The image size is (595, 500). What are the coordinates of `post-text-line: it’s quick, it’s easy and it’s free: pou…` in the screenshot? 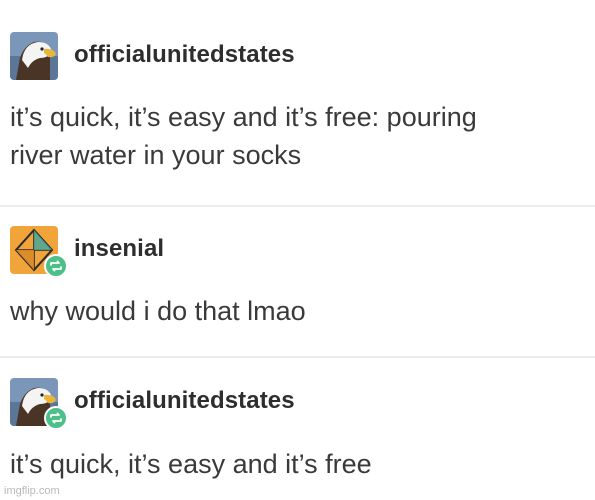 It's located at (243, 117).